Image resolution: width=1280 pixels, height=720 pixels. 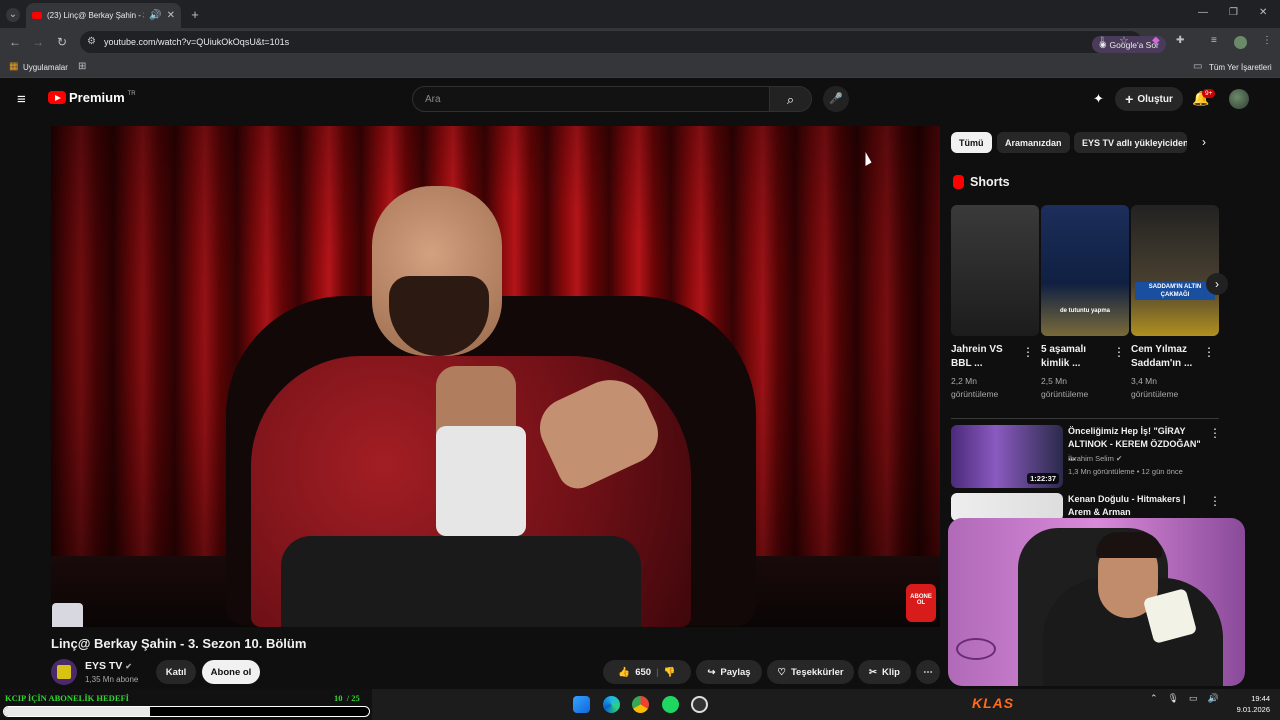 I want to click on video-frame-shirt, so click(x=481, y=481).